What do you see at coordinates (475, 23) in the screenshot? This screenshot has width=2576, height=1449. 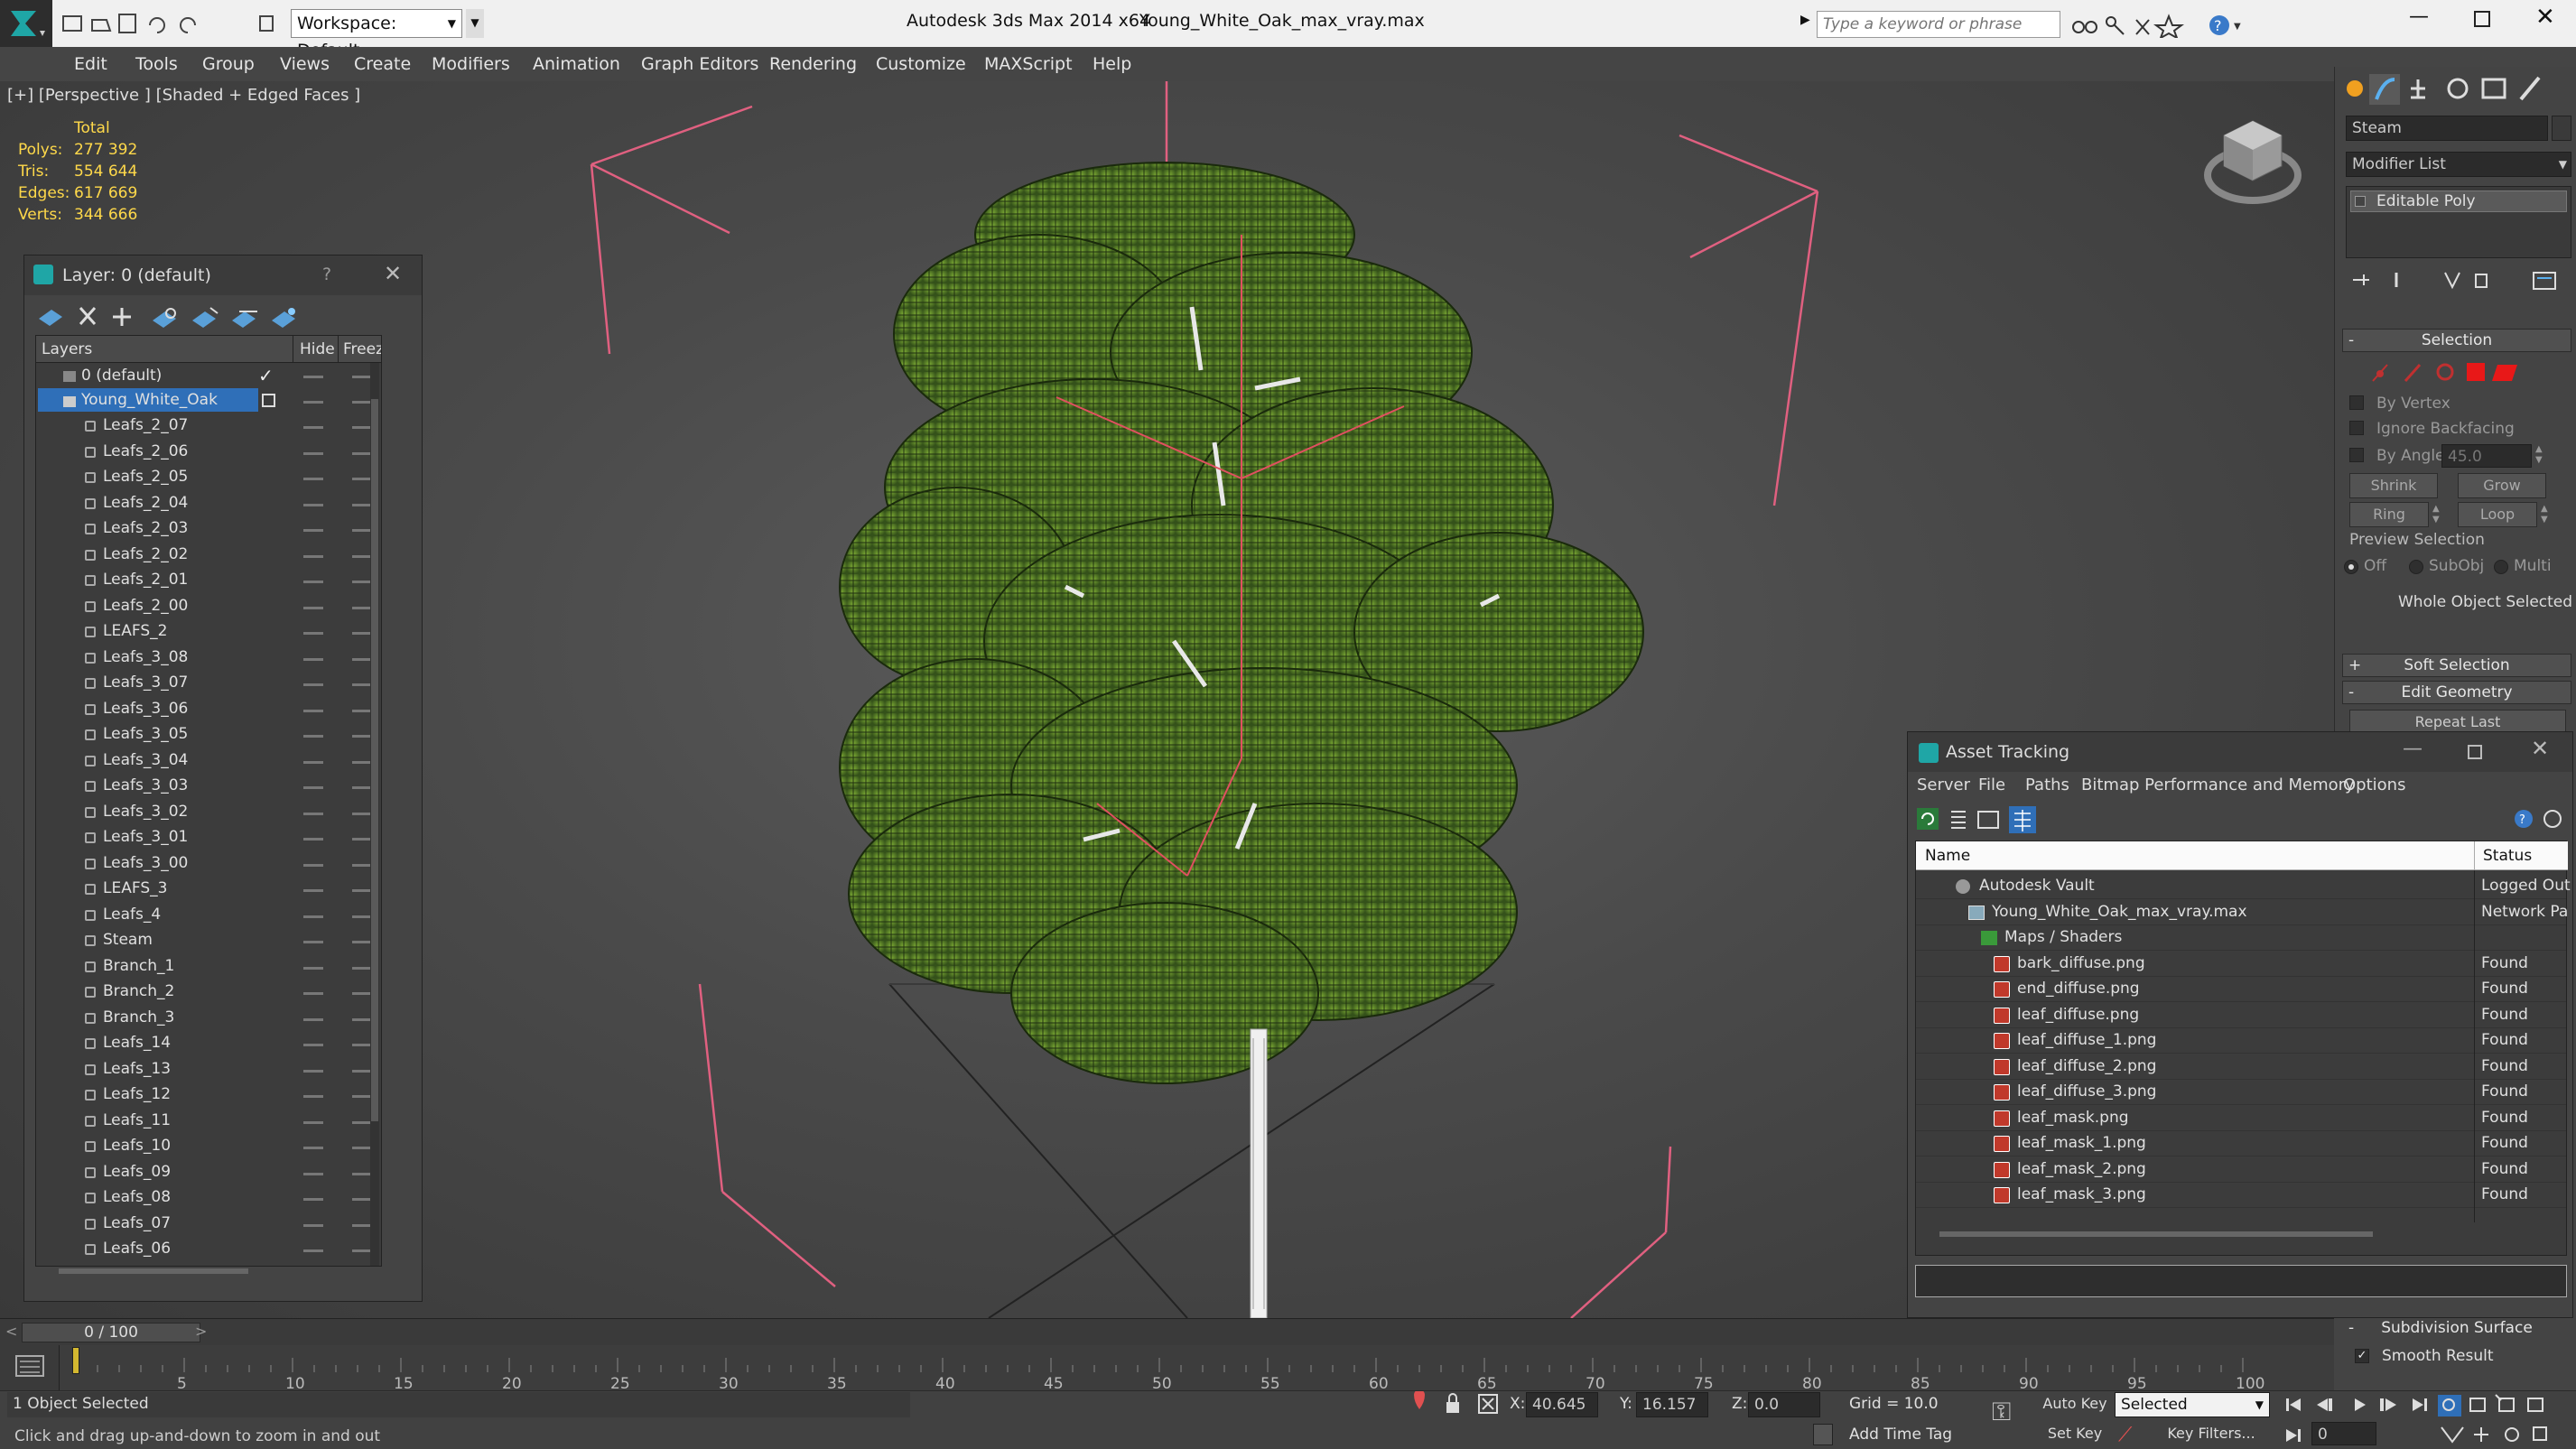 I see `toolbar-more-button: ▼` at bounding box center [475, 23].